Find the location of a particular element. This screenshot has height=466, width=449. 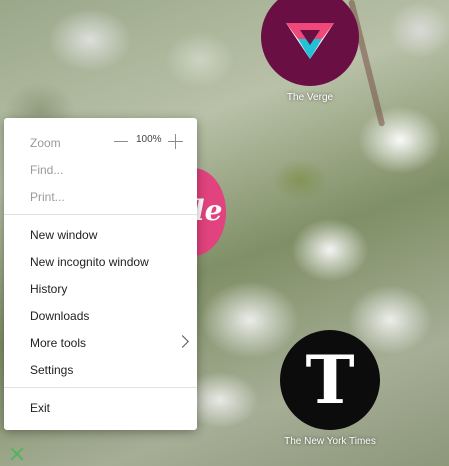

nyt-logo-glyph: T is located at coordinates (330, 380).